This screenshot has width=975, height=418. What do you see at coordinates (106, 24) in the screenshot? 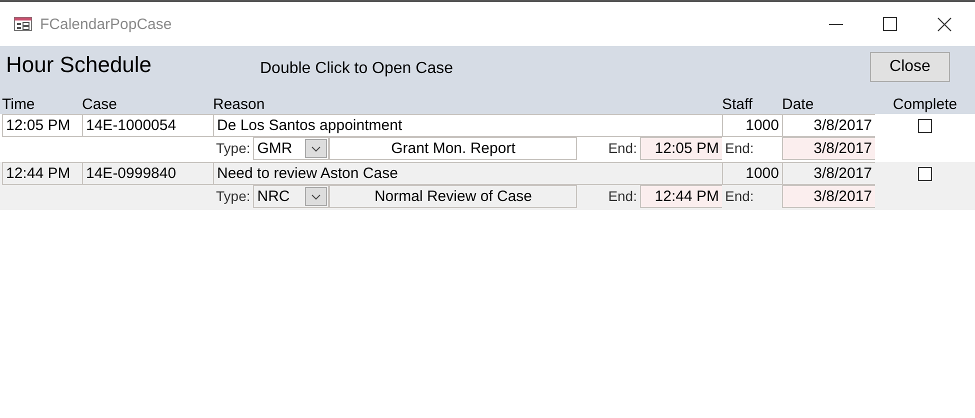
I see `window-title: FCalendarPopCase` at bounding box center [106, 24].